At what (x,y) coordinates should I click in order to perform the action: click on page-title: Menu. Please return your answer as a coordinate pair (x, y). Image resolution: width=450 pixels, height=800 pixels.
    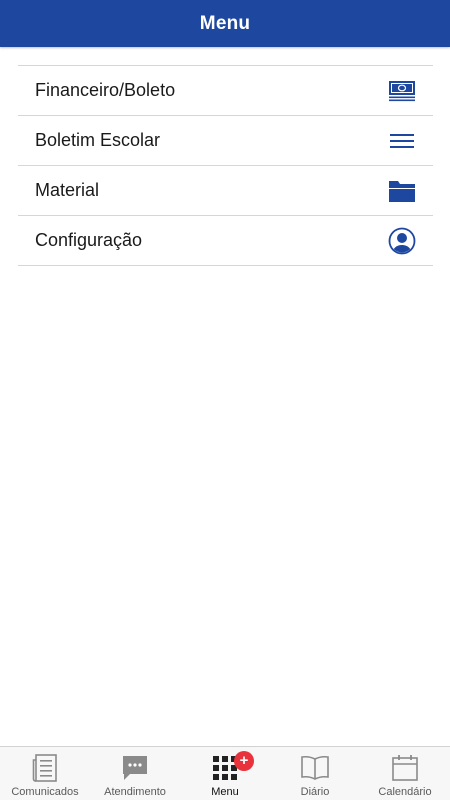
    Looking at the image, I should click on (225, 23).